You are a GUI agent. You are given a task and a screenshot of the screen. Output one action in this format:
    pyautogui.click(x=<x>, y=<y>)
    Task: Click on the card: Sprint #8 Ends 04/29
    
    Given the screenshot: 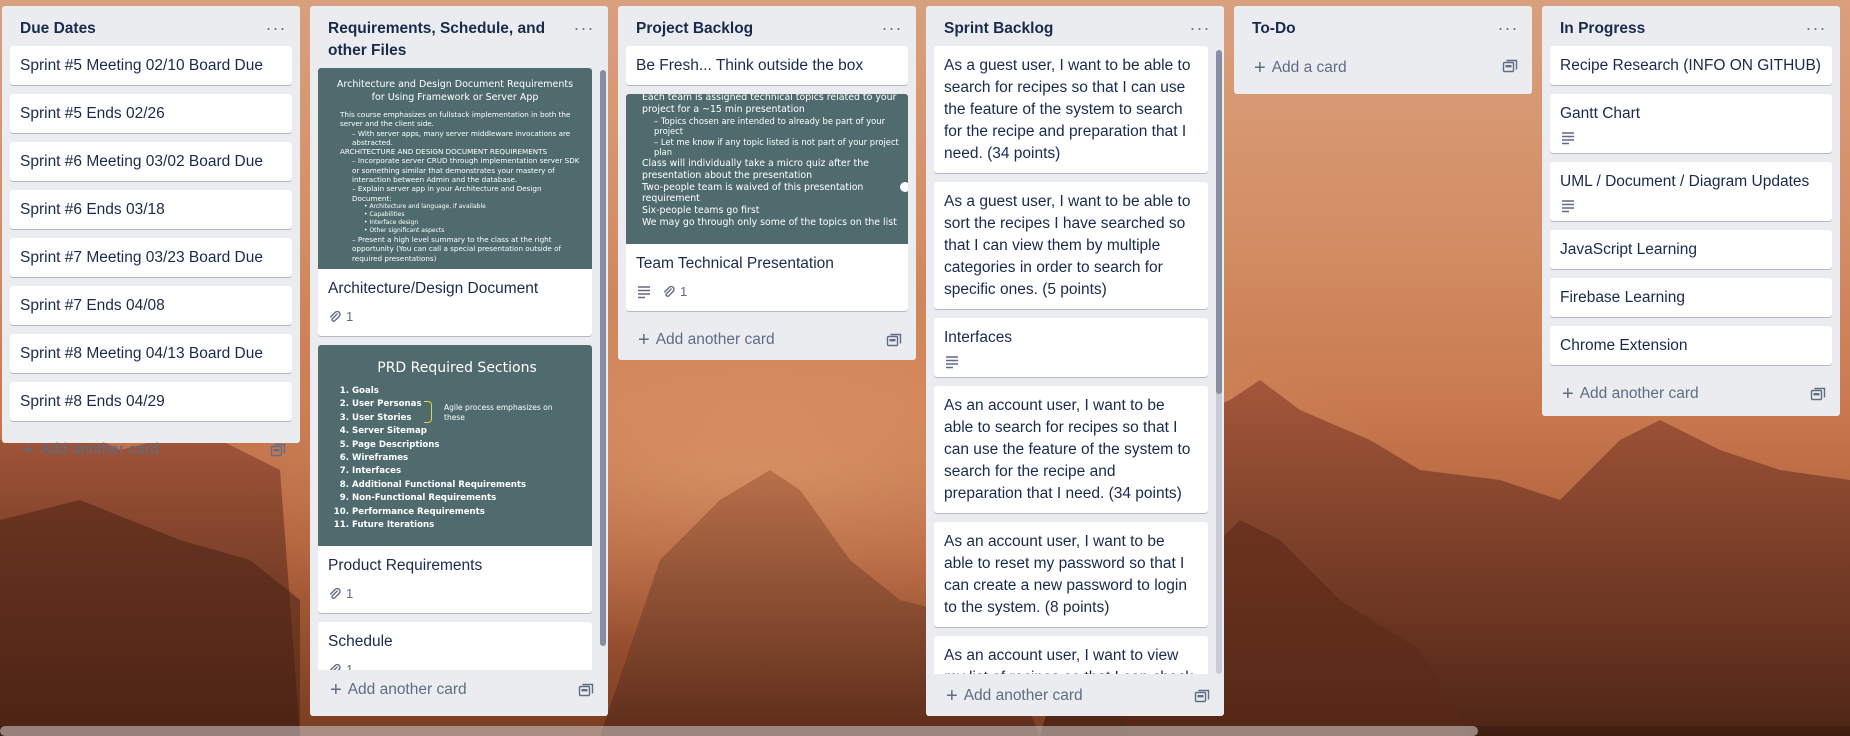 What is the action you would take?
    pyautogui.click(x=151, y=401)
    